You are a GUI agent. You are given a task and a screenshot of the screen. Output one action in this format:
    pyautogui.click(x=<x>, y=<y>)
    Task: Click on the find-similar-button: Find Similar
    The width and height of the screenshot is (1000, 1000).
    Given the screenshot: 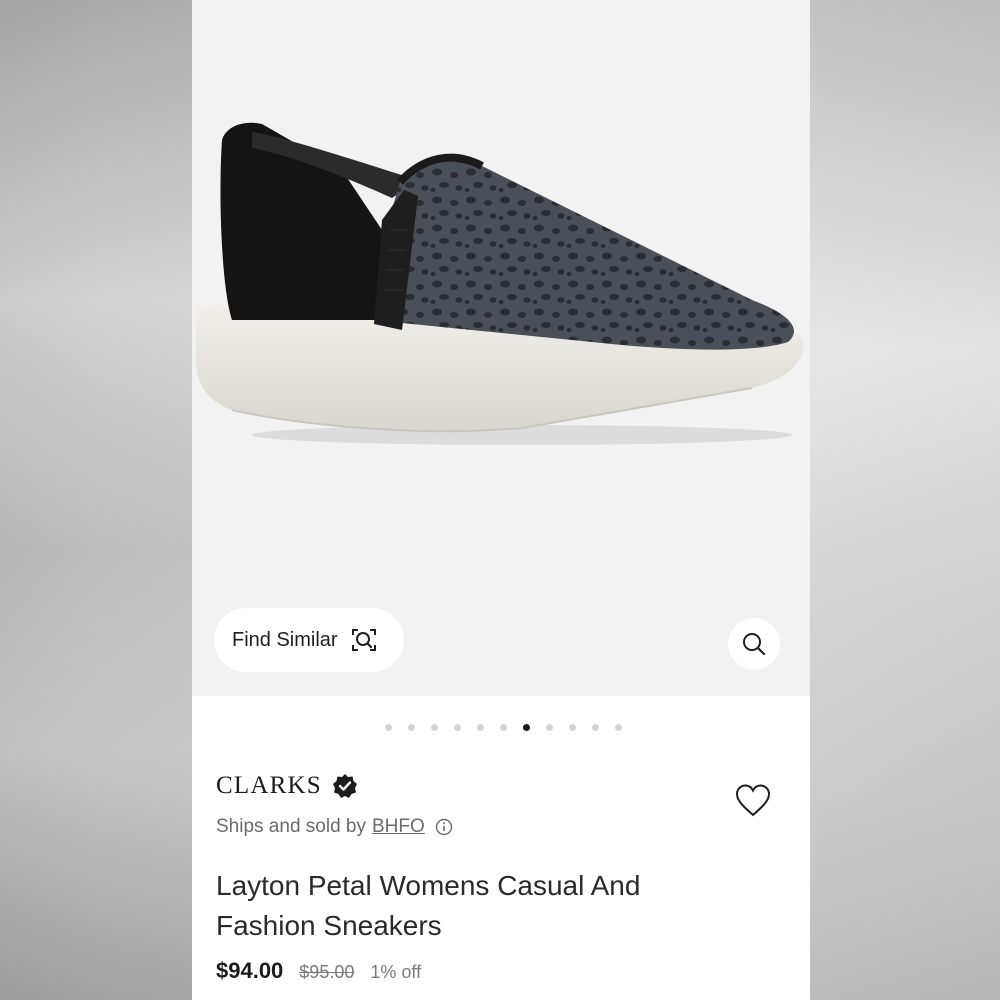 What is the action you would take?
    pyautogui.click(x=309, y=640)
    